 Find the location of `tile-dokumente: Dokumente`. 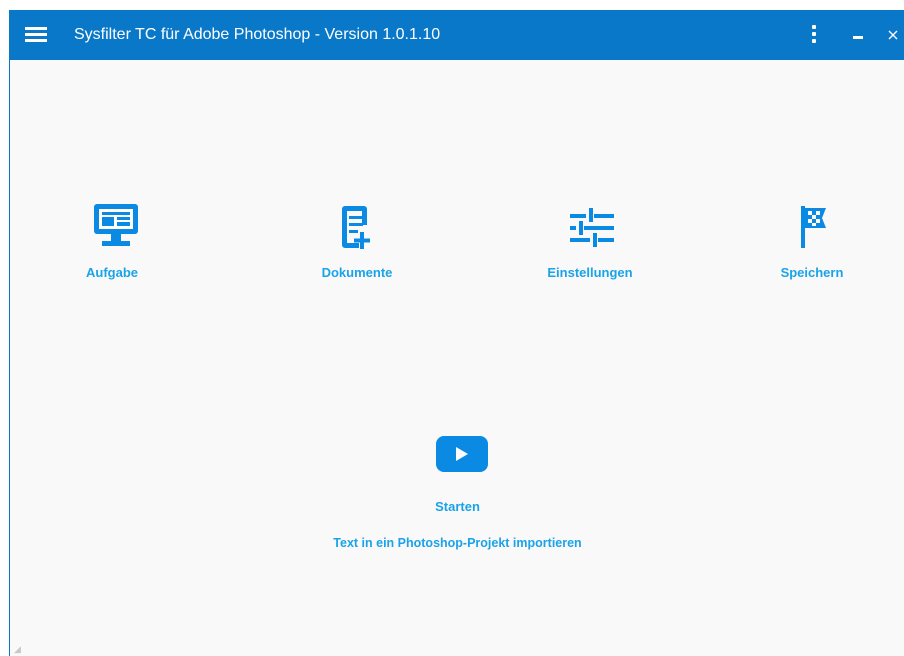

tile-dokumente: Dokumente is located at coordinates (357, 240).